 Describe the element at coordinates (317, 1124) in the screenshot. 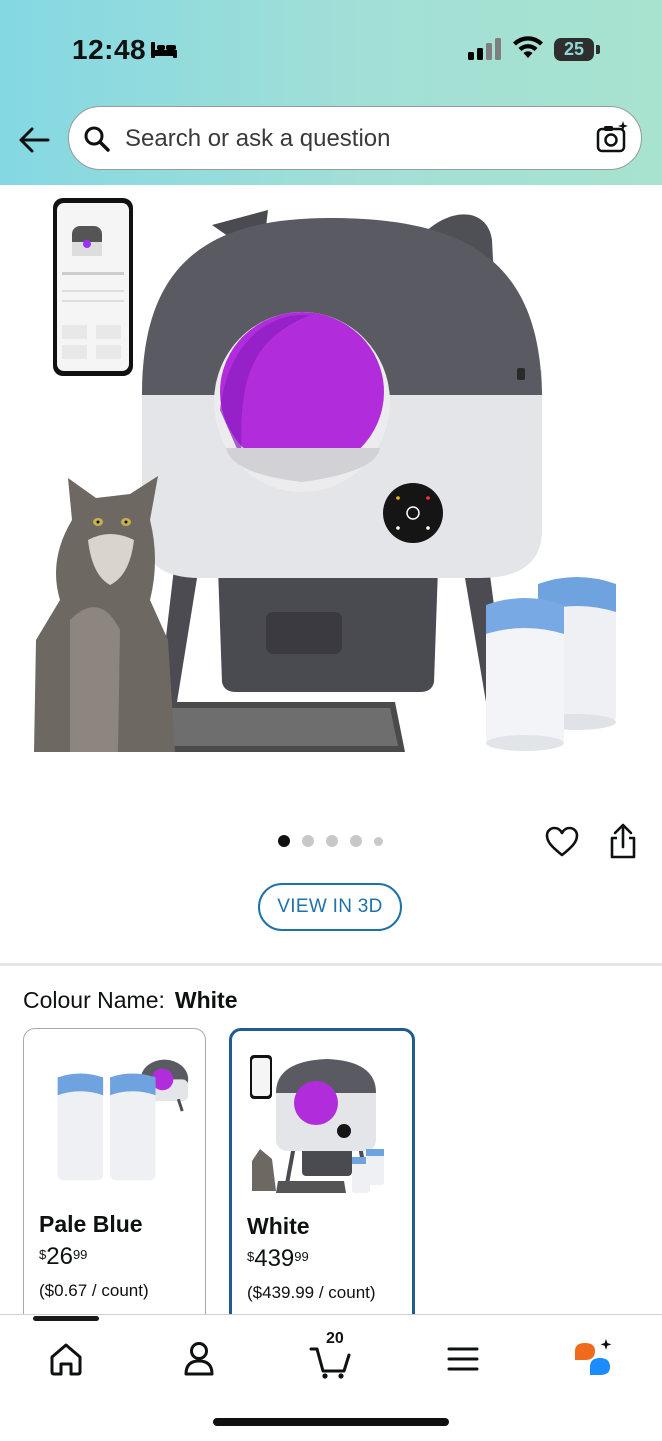

I see `white-thumbnail` at that location.